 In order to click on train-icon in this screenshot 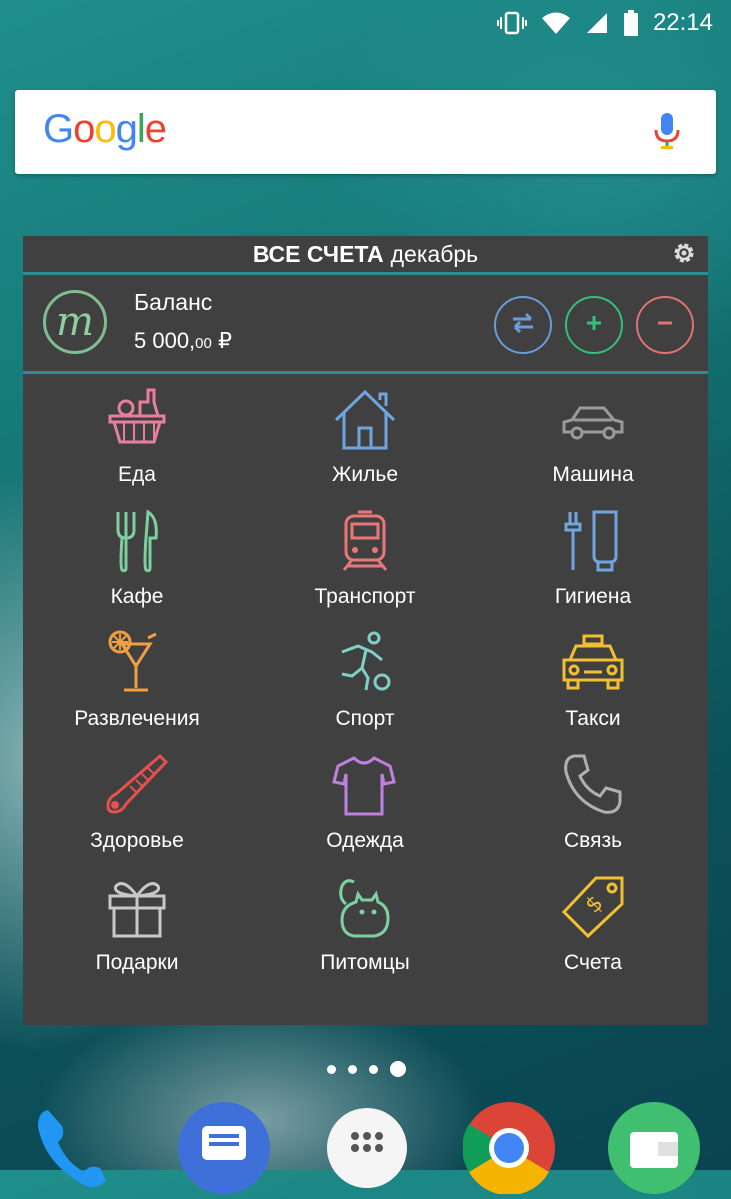, I will do `click(365, 541)`.